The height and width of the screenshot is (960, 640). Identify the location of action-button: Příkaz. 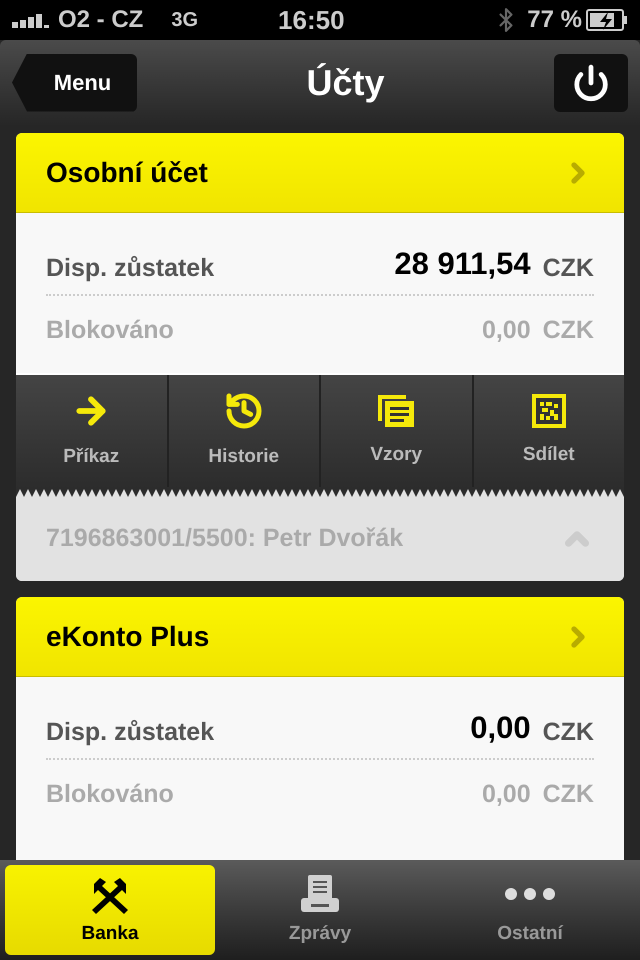
(91, 431).